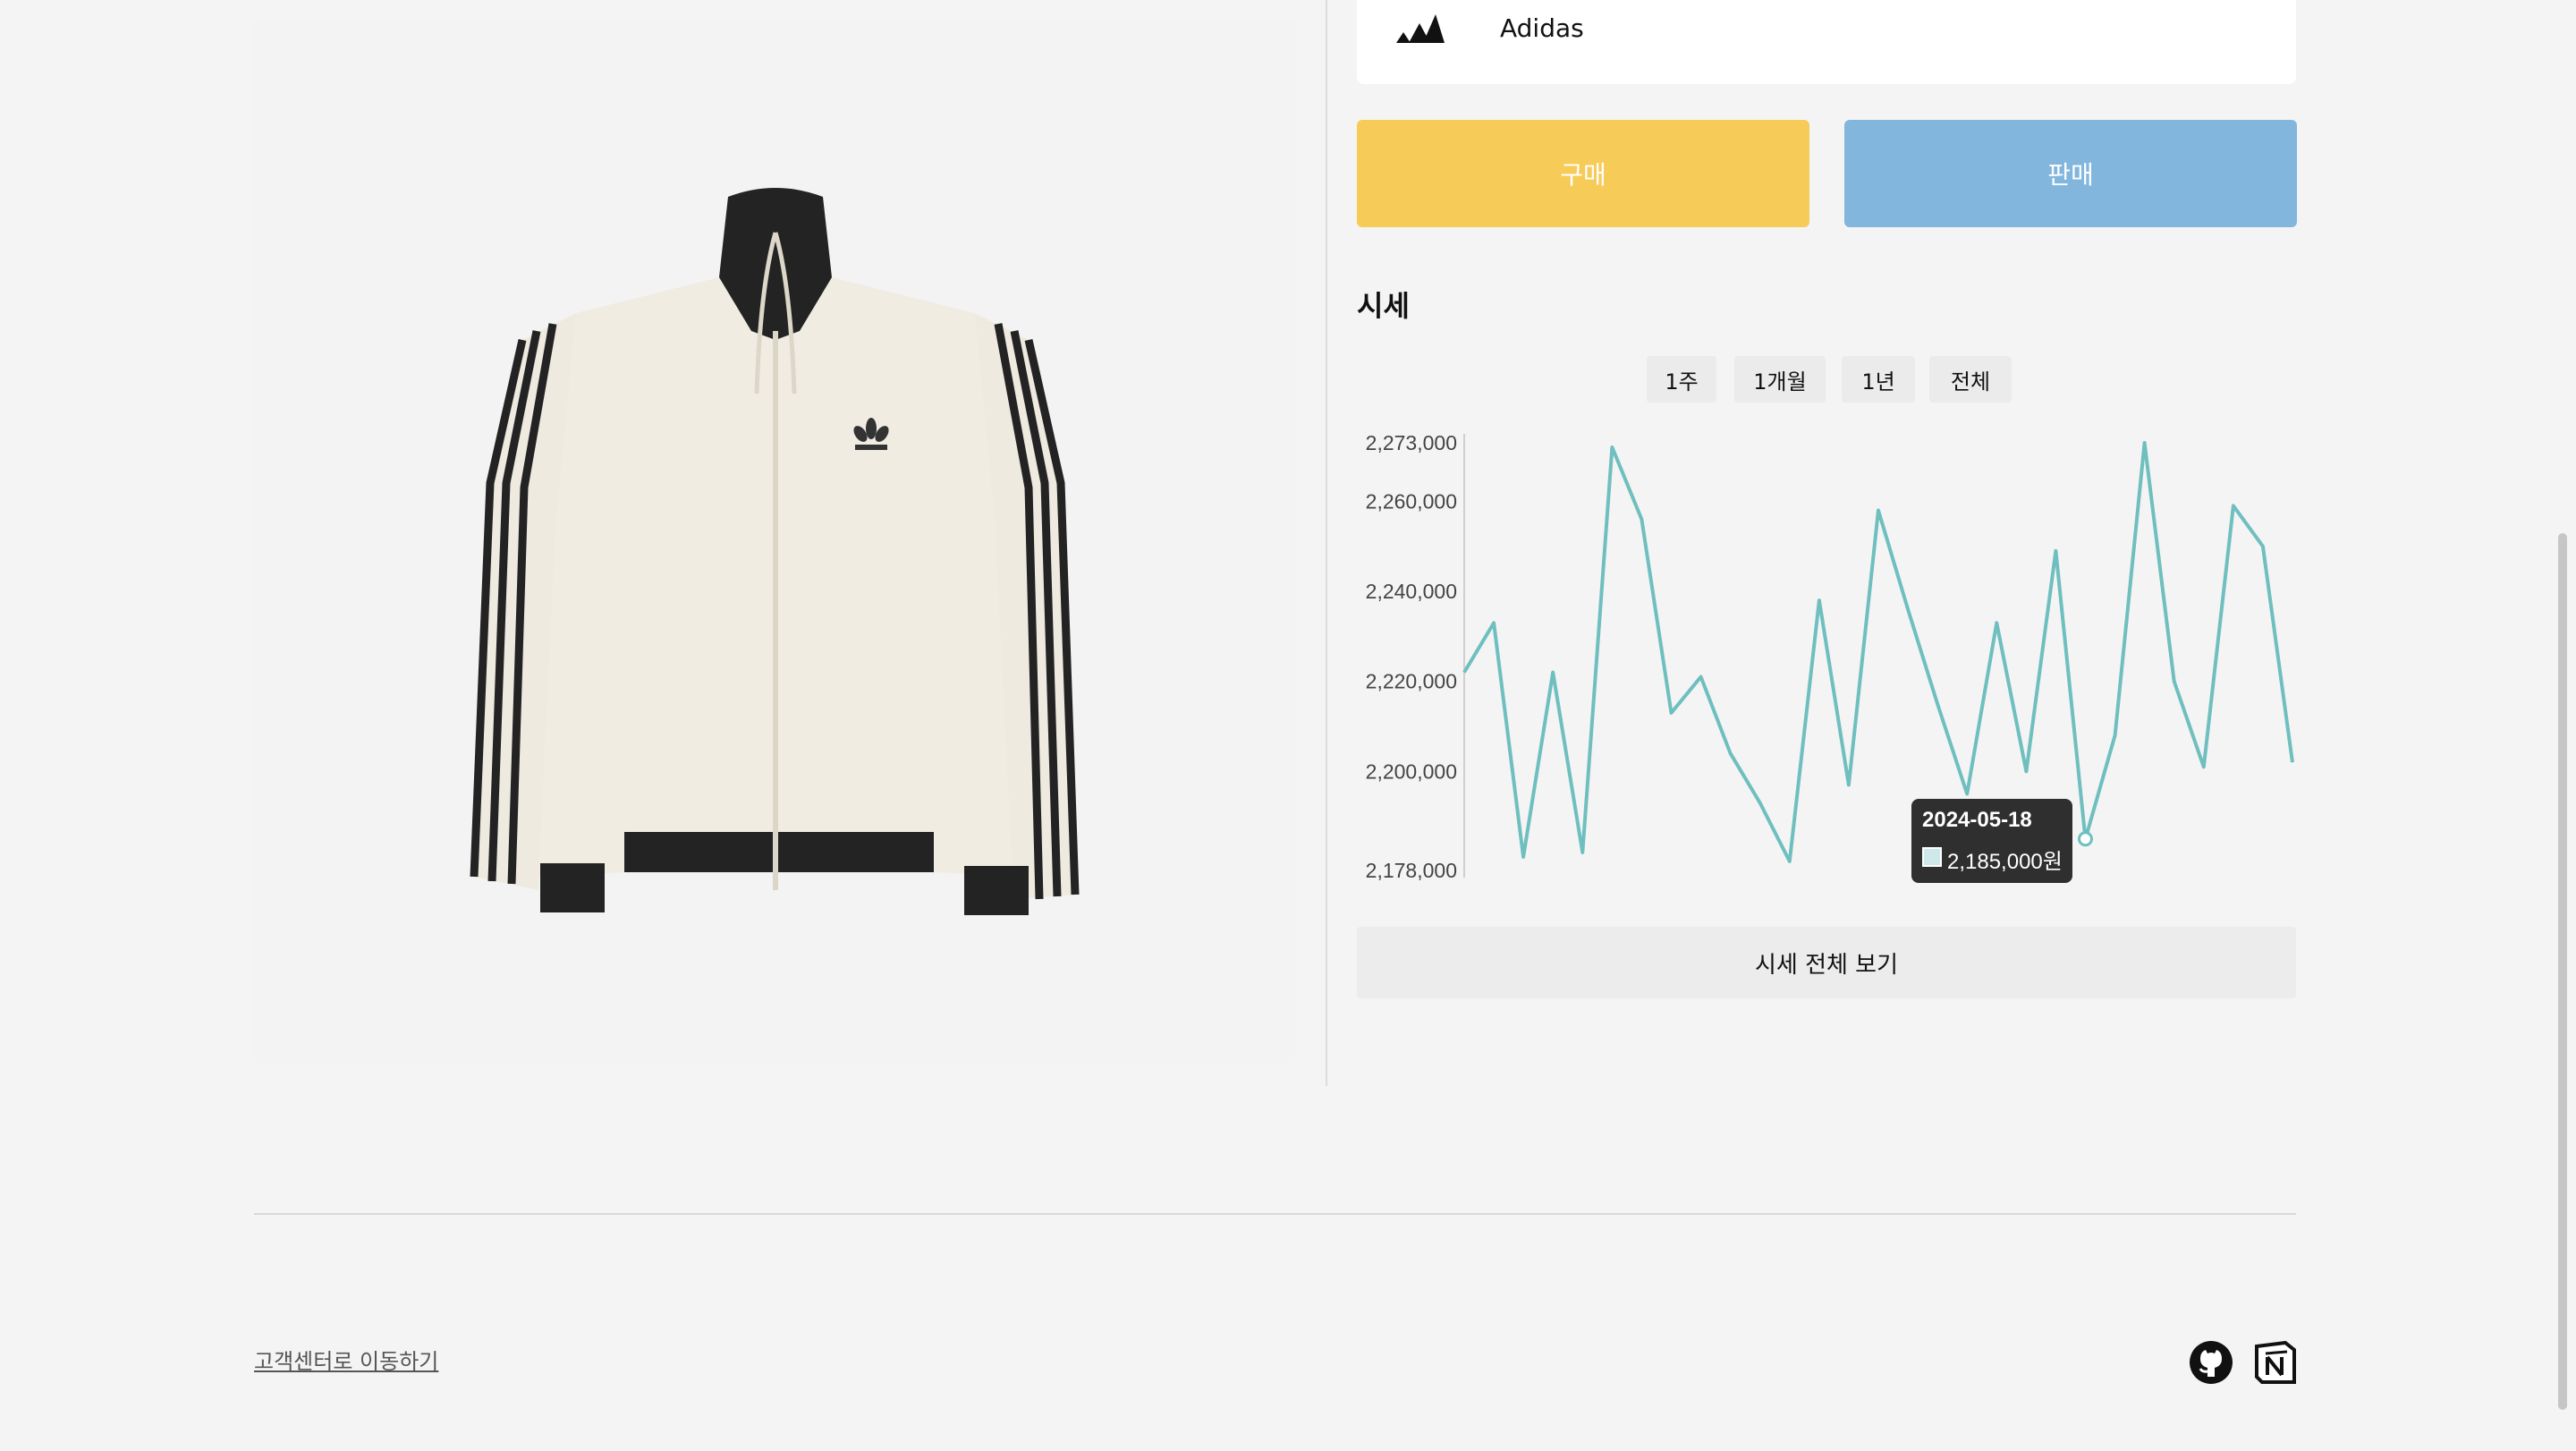 This screenshot has width=2576, height=1451. Describe the element at coordinates (1420, 28) in the screenshot. I see `adidas-logo-icon` at that location.